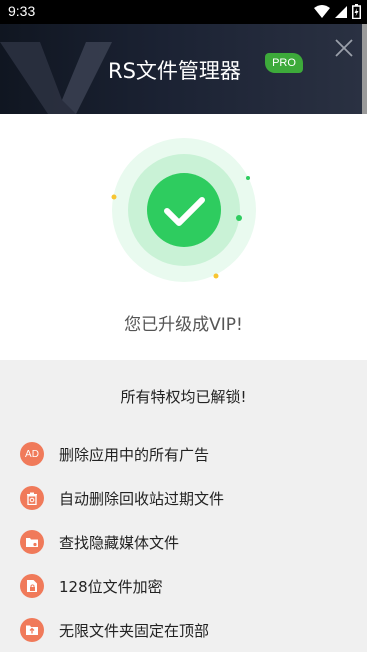  What do you see at coordinates (341, 13) in the screenshot?
I see `signal-icon` at bounding box center [341, 13].